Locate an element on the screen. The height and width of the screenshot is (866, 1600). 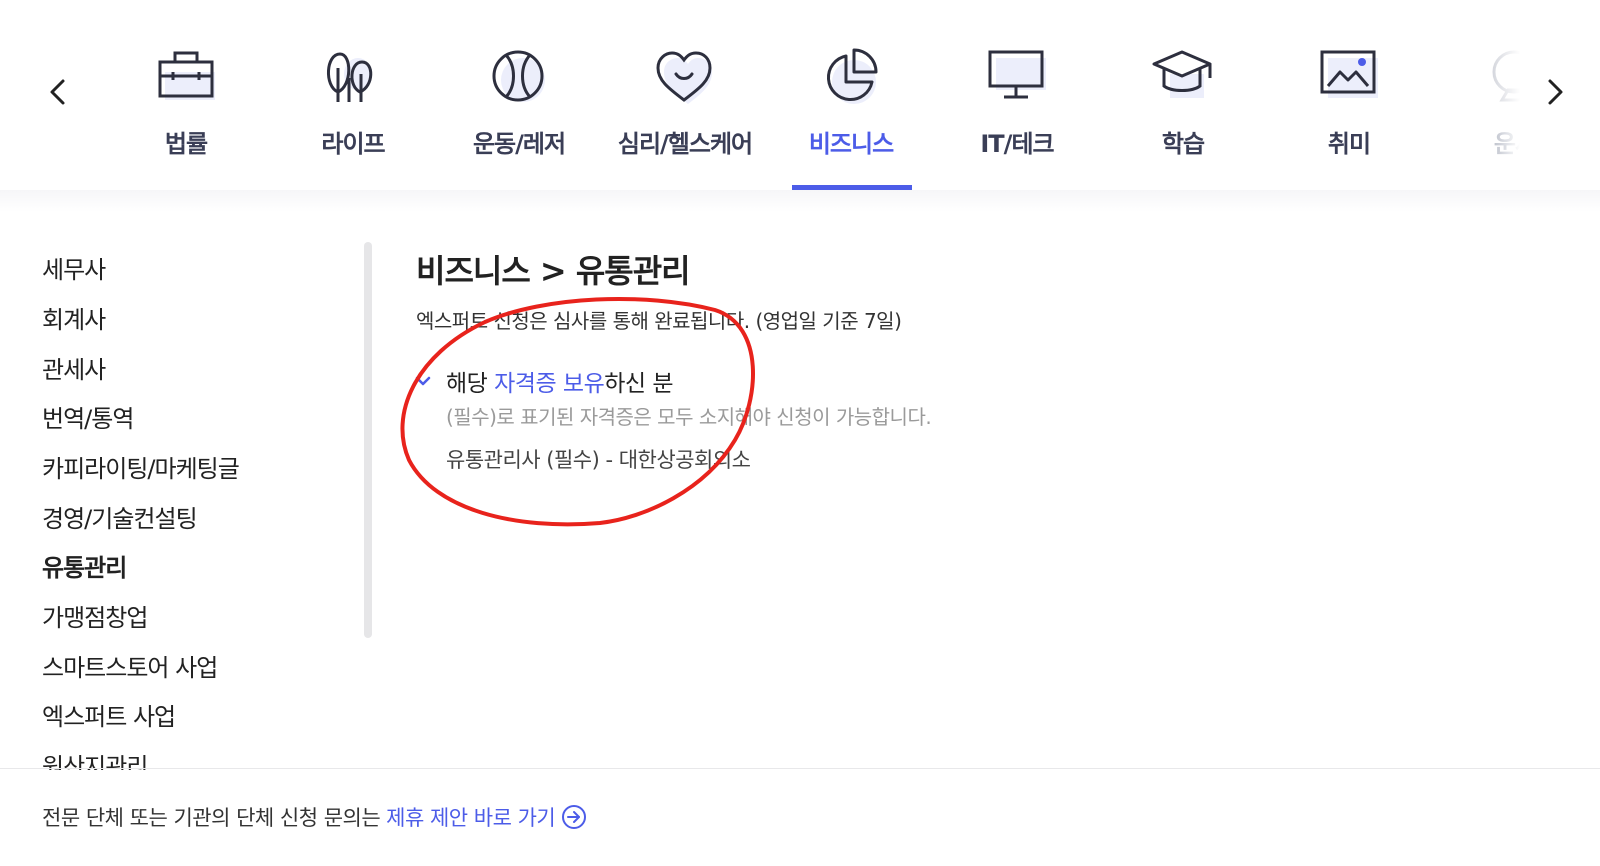
sidebar-item-accountant: 회계사 is located at coordinates (74, 317).